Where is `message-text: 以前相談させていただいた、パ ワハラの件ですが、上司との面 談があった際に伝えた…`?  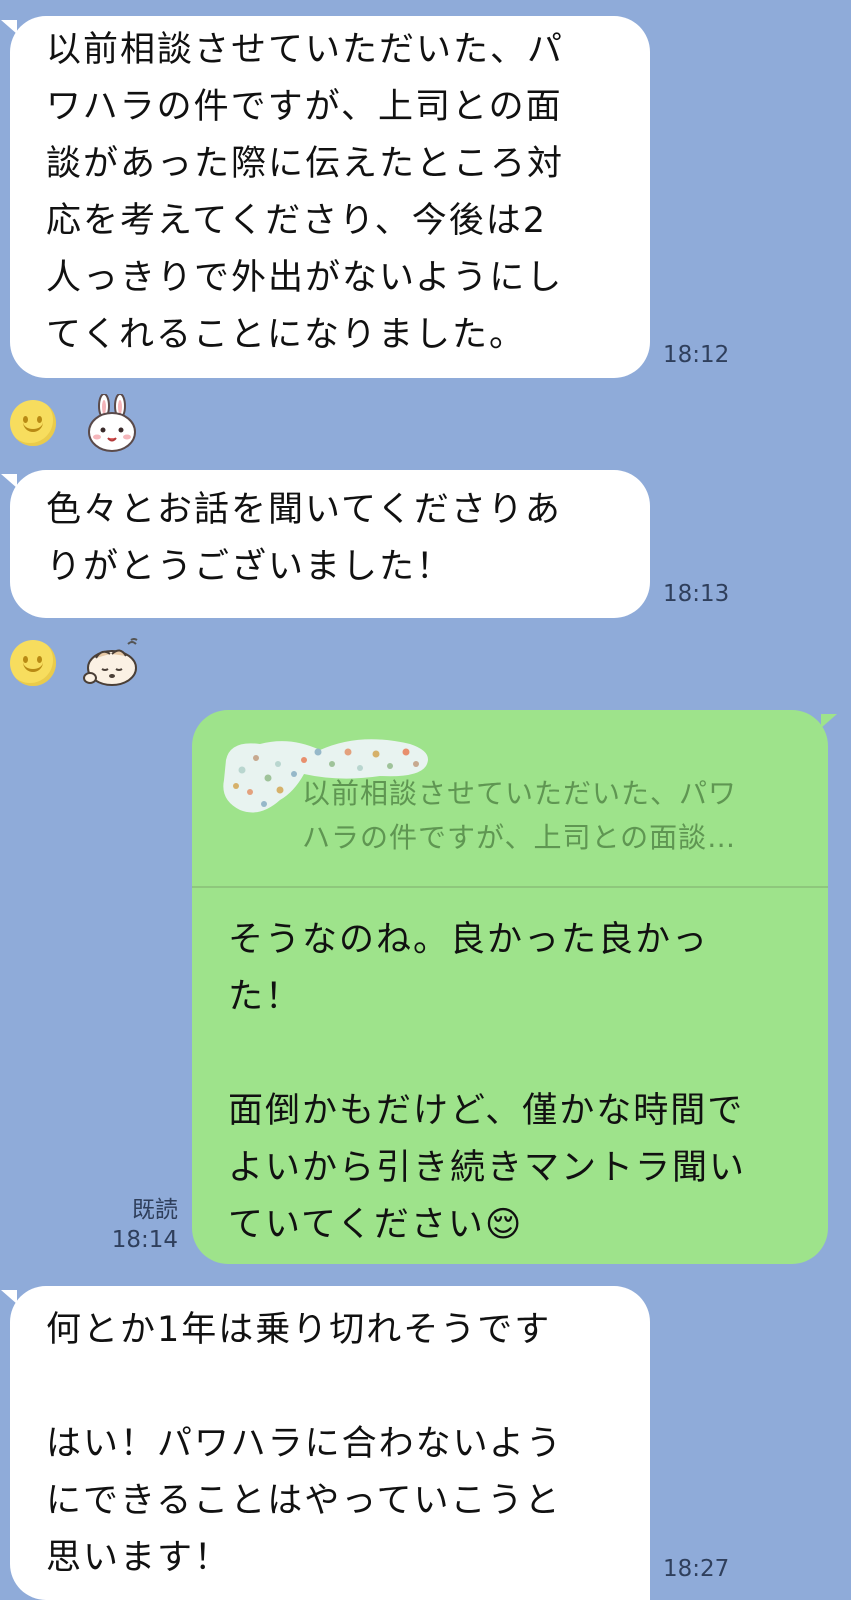
message-text: 以前相談させていただいた、パ ワハラの件ですが、上司との面 談があった際に伝えた… is located at coordinates (305, 192).